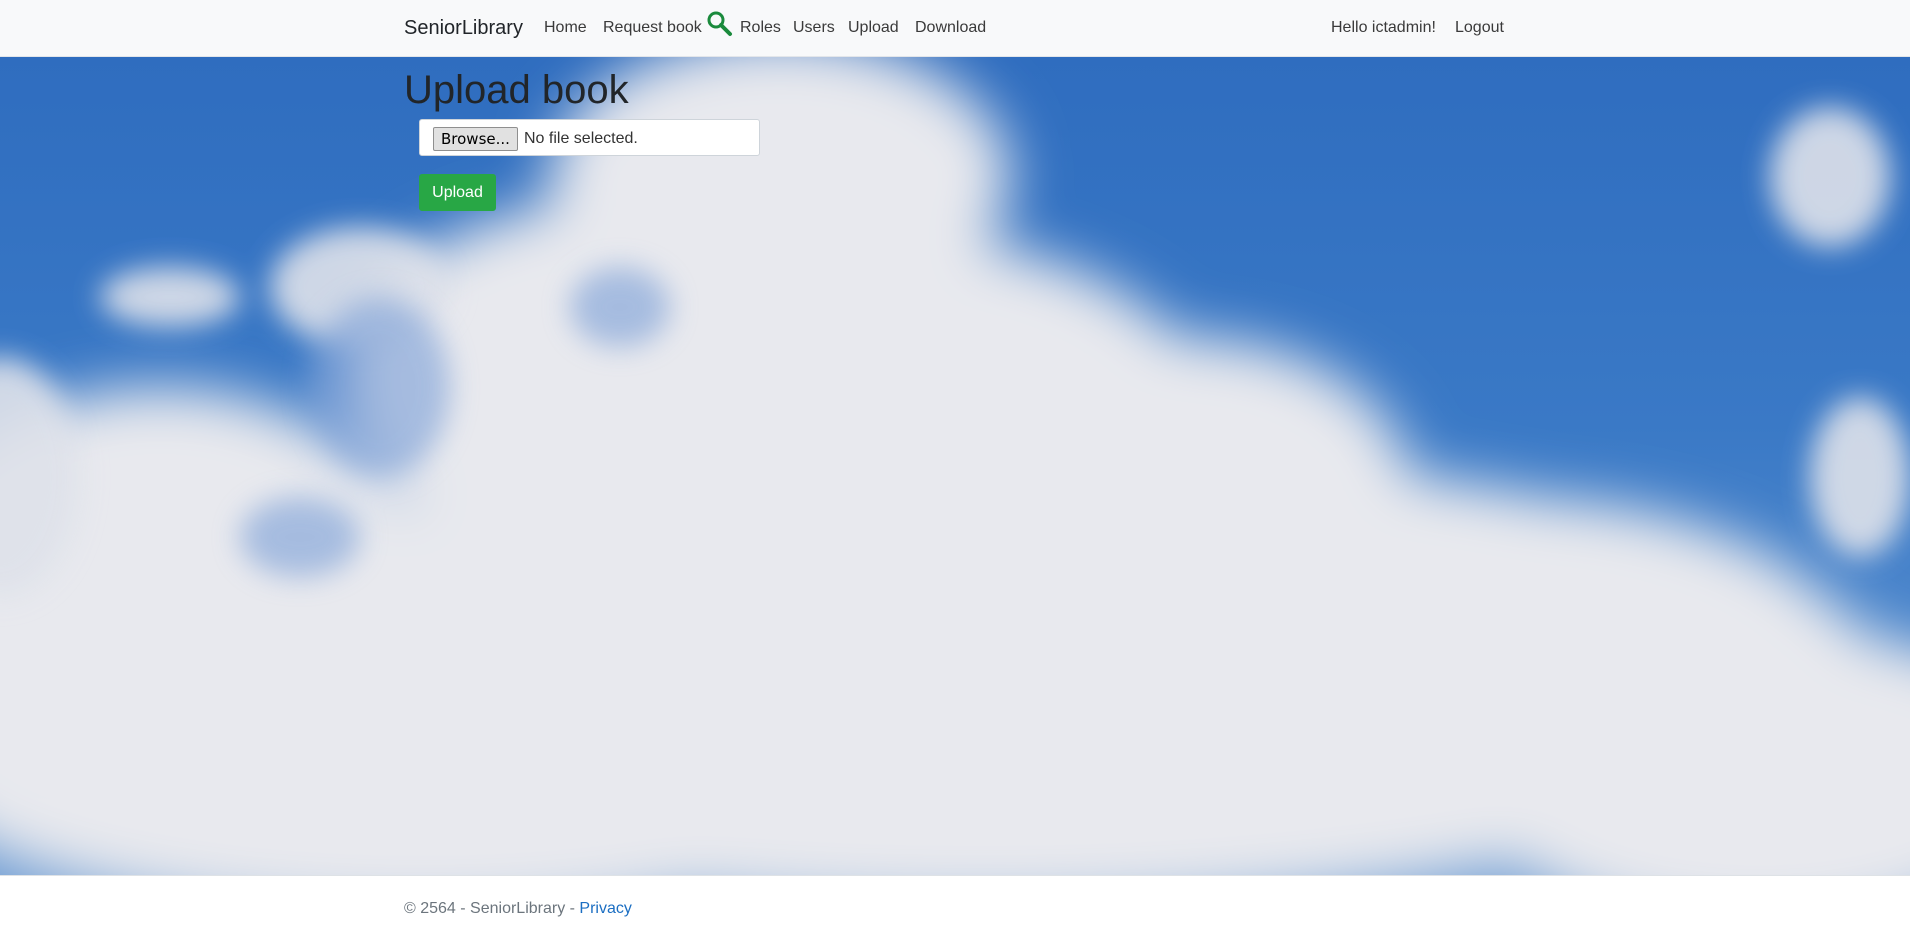 Image resolution: width=1910 pixels, height=925 pixels. What do you see at coordinates (955, 900) in the screenshot?
I see `footer: © 2564 - SeniorLibrary - Privacy` at bounding box center [955, 900].